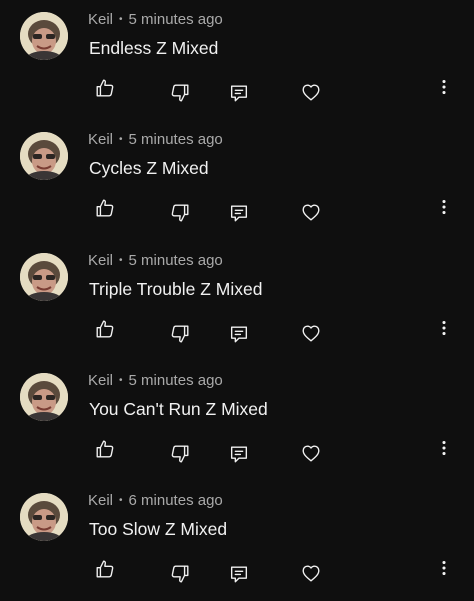 This screenshot has width=474, height=601. What do you see at coordinates (176, 289) in the screenshot?
I see `comment-text: Triple Trouble Z Mixed` at bounding box center [176, 289].